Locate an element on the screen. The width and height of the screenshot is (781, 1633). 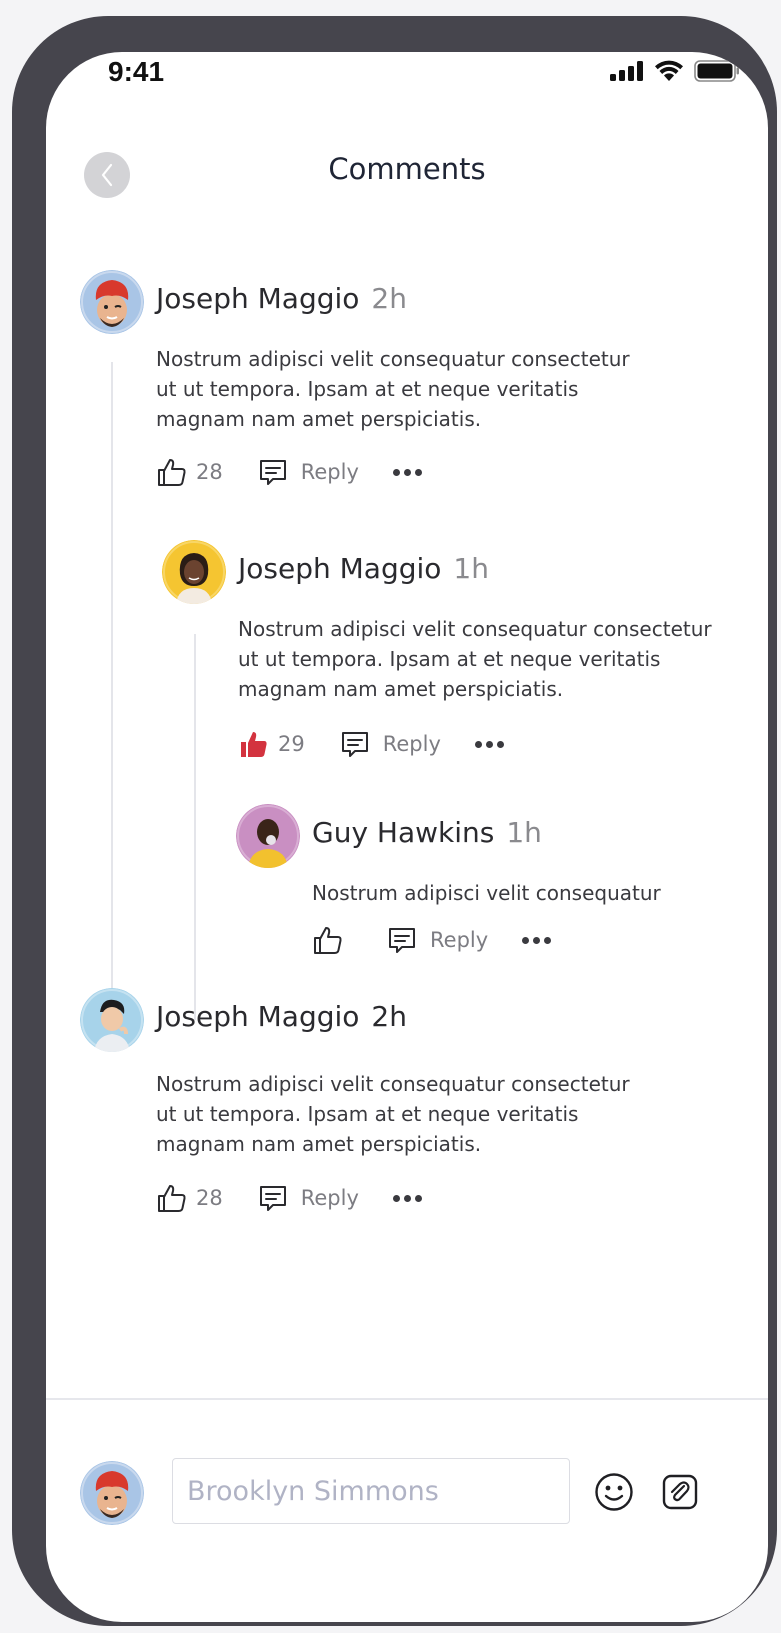
status-icons is located at coordinates (675, 71).